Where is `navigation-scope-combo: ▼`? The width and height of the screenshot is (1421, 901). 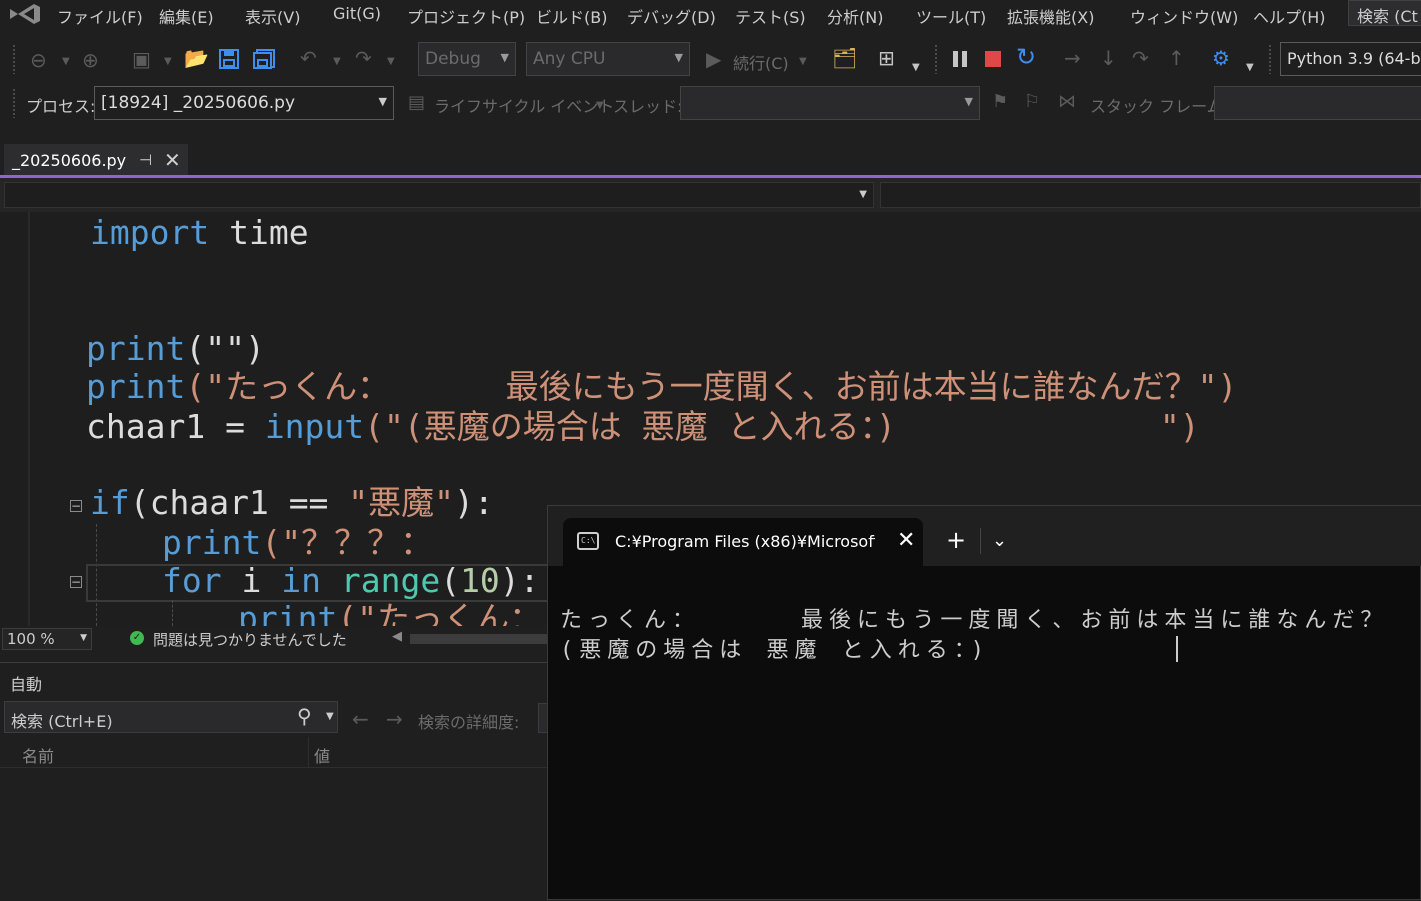 navigation-scope-combo: ▼ is located at coordinates (439, 195).